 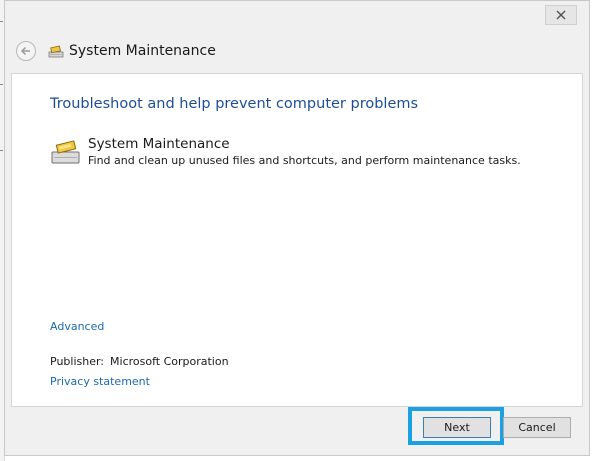 What do you see at coordinates (159, 144) in the screenshot?
I see `item-title: System Maintenance` at bounding box center [159, 144].